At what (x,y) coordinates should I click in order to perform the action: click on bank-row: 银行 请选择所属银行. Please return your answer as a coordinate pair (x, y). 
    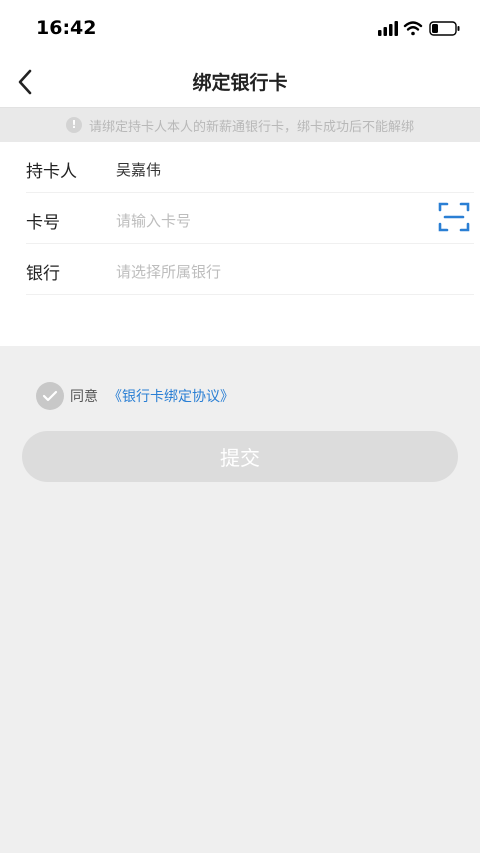
    Looking at the image, I should click on (250, 269).